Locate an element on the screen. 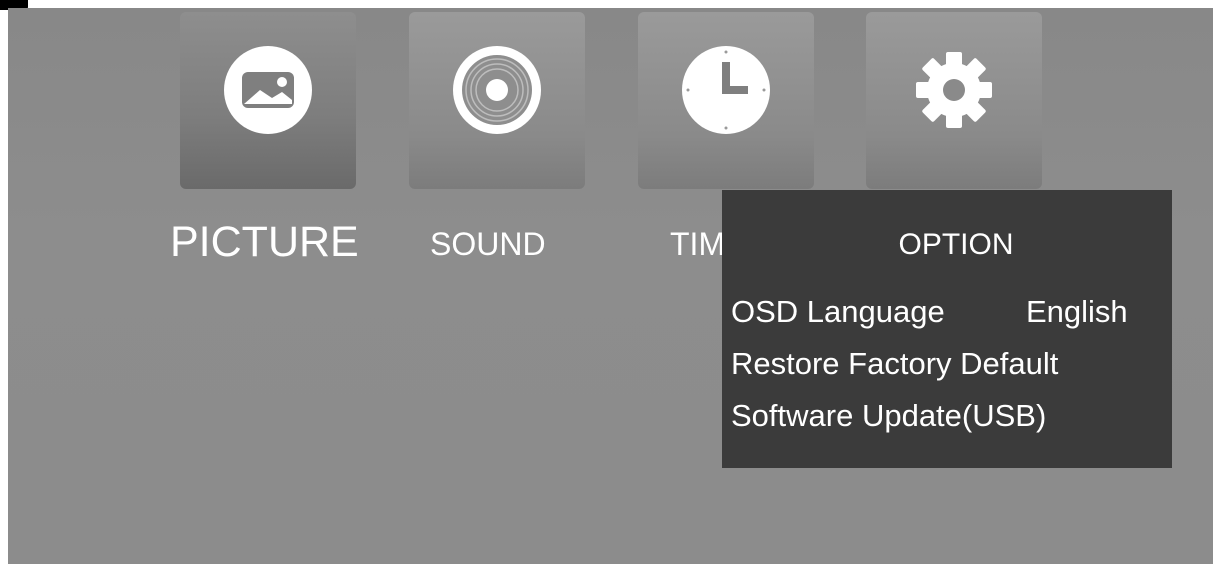 The height and width of the screenshot is (564, 1213). tile-sound is located at coordinates (497, 100).